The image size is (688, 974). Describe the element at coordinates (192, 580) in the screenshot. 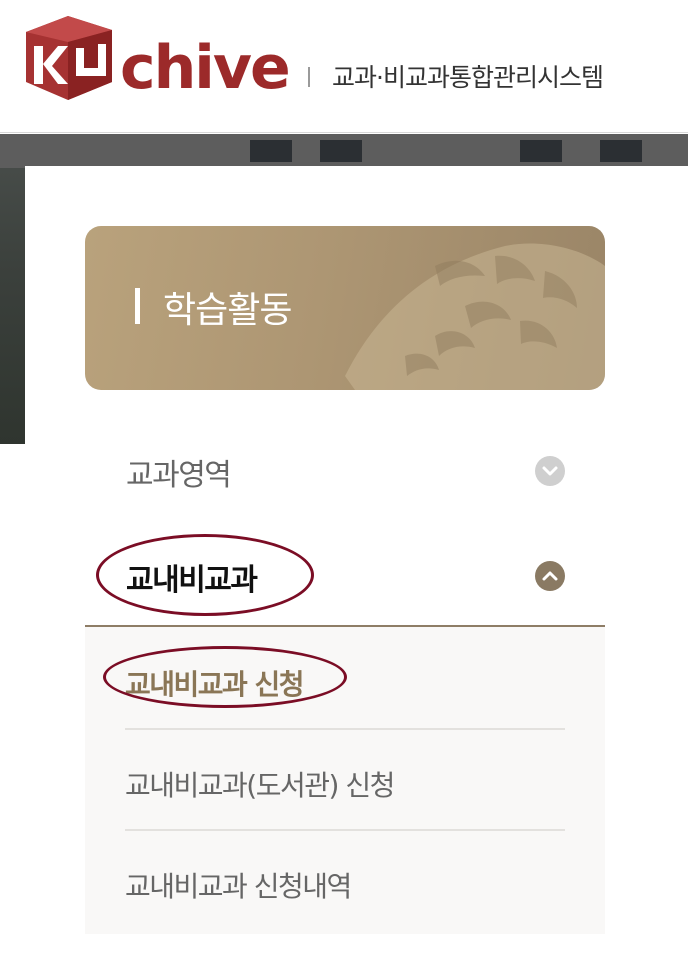

I see `menu-item-label: 교내비교과` at that location.